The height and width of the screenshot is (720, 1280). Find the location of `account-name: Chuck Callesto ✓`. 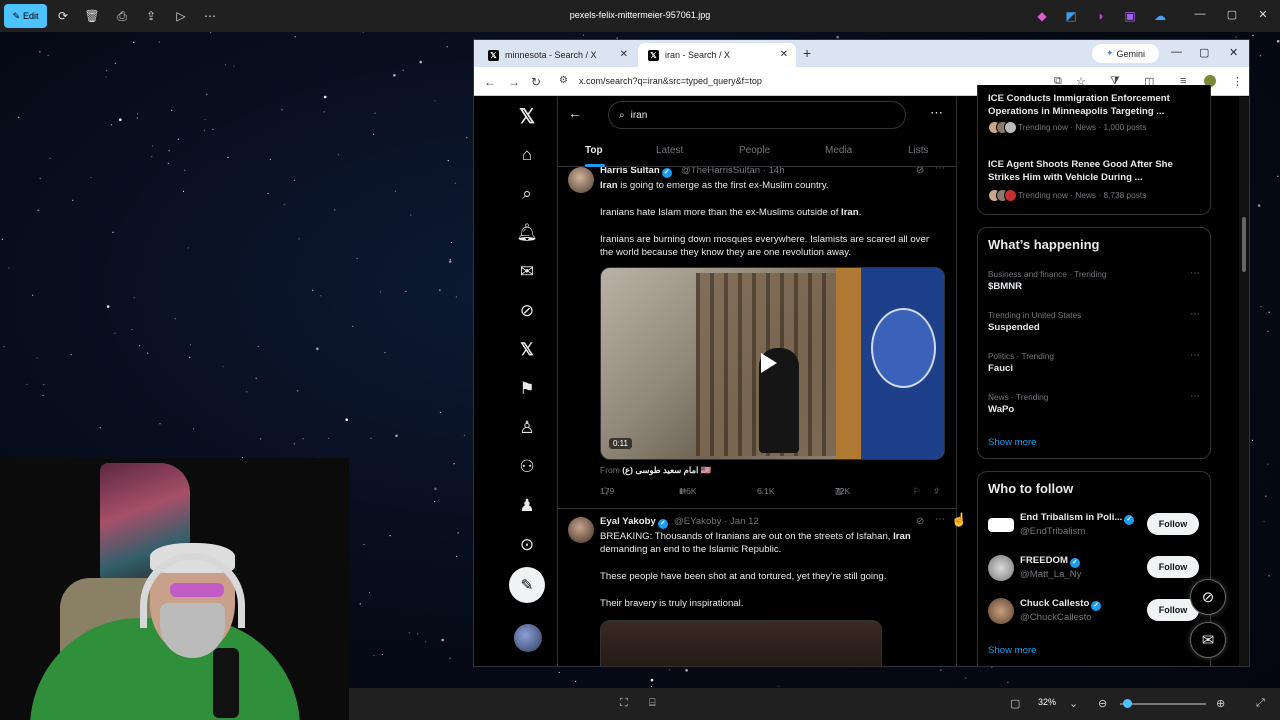

account-name: Chuck Callesto ✓ is located at coordinates (1080, 604).